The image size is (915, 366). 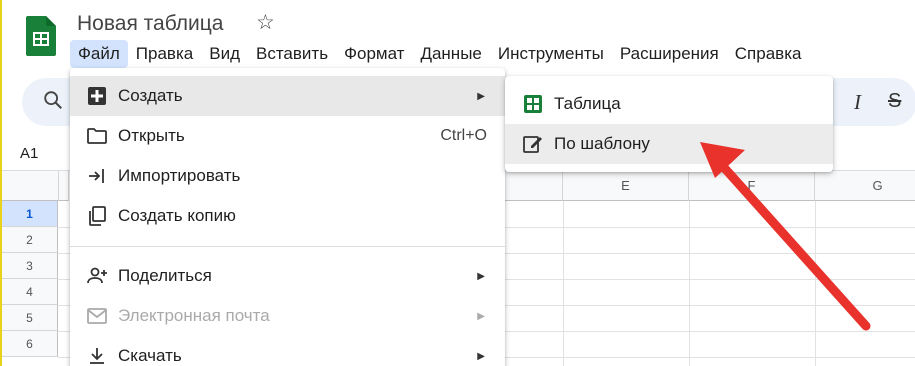 What do you see at coordinates (30, 266) in the screenshot?
I see `row-header-3: 3` at bounding box center [30, 266].